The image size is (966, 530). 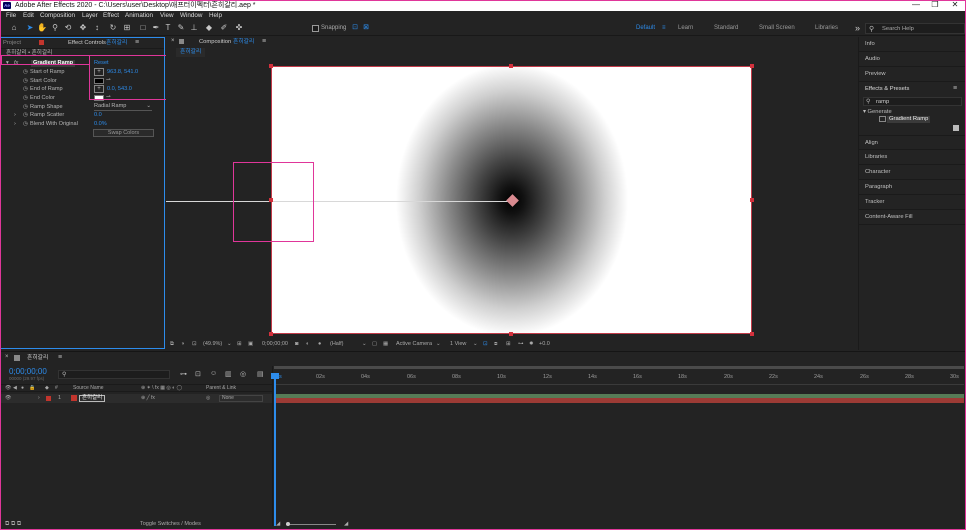 What do you see at coordinates (619, 367) in the screenshot?
I see `work-area-bar` at bounding box center [619, 367].